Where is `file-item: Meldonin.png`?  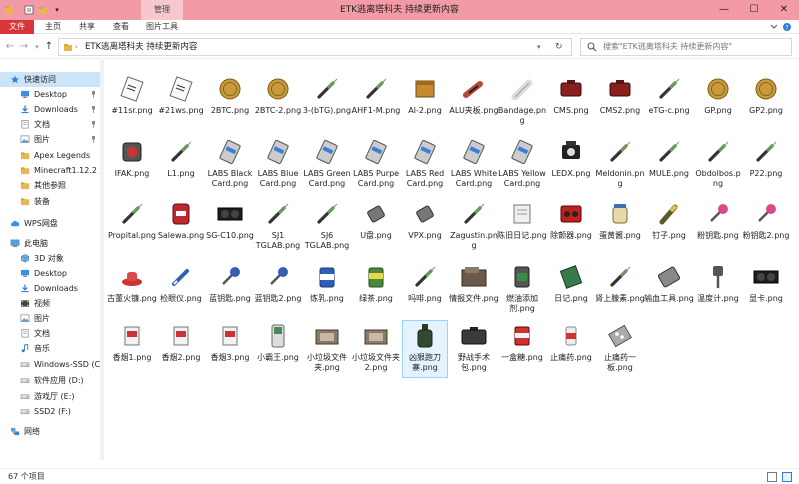
file-item: Meldonin.png is located at coordinates (620, 162).